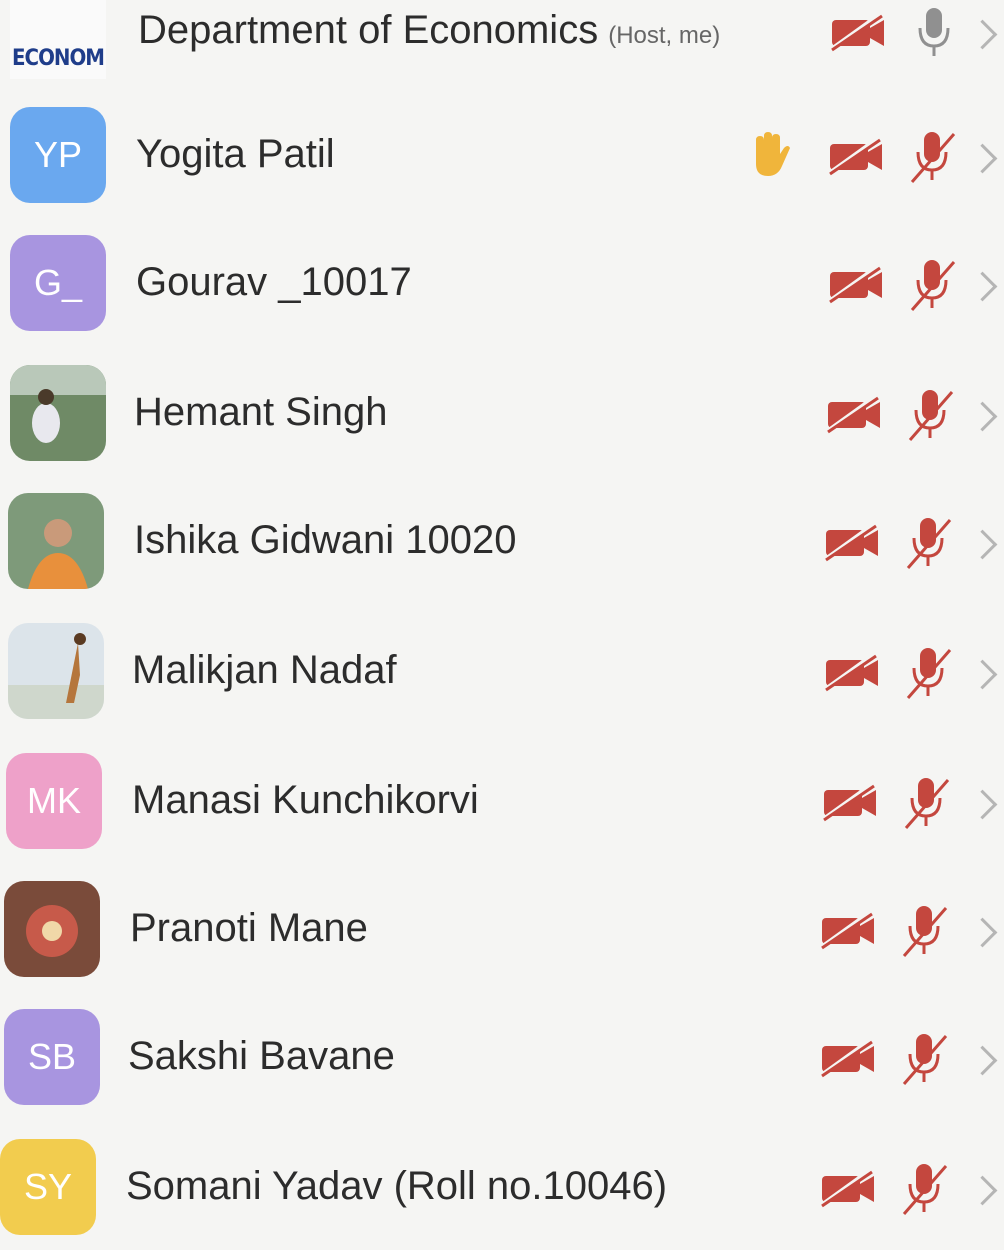 This screenshot has width=1004, height=1250. I want to click on avatar: G_, so click(58, 283).